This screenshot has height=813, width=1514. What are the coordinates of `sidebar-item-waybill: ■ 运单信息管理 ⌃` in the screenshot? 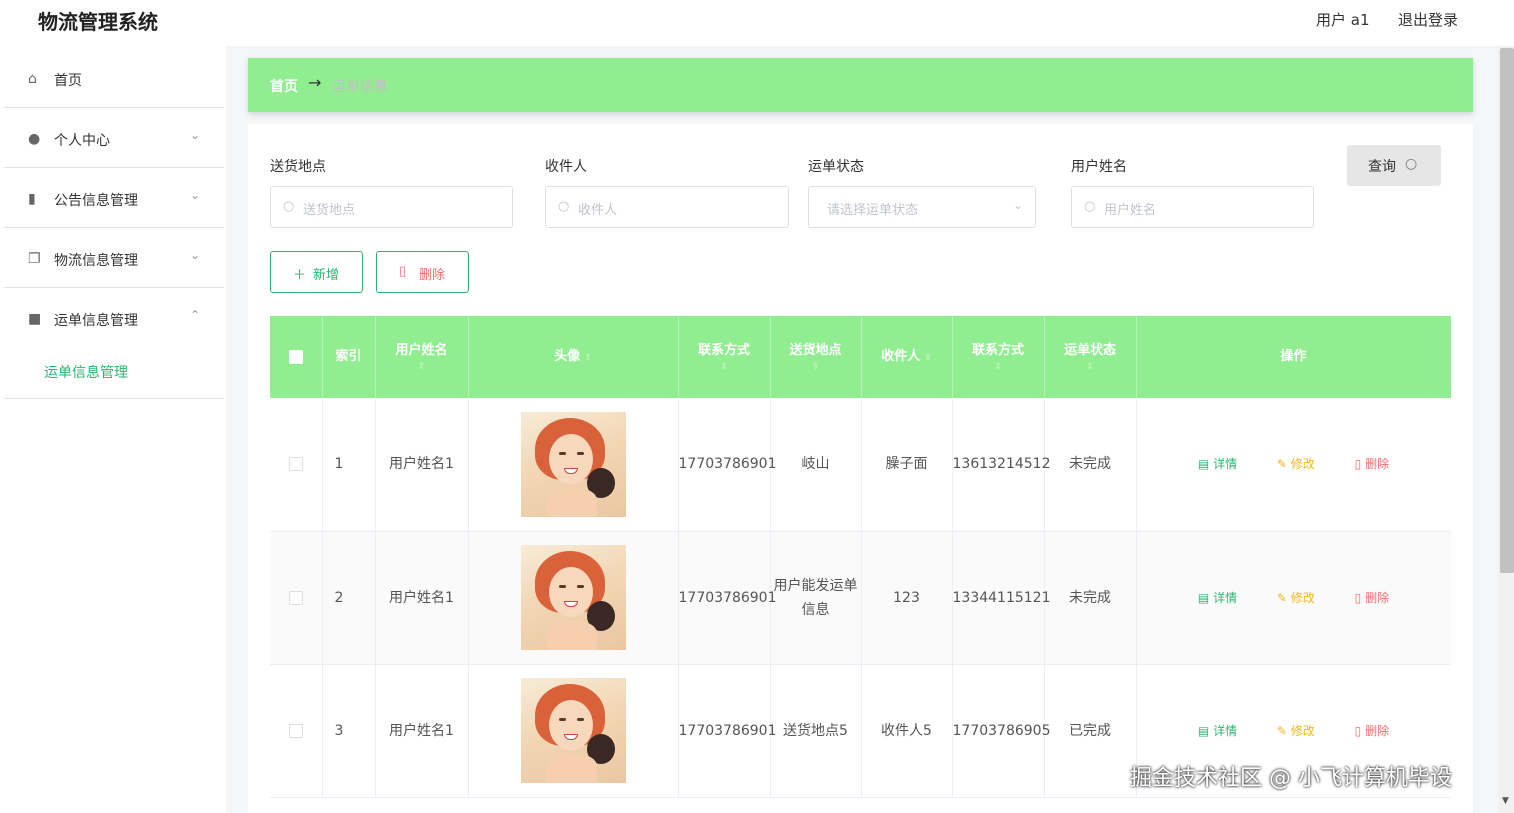 It's located at (114, 318).